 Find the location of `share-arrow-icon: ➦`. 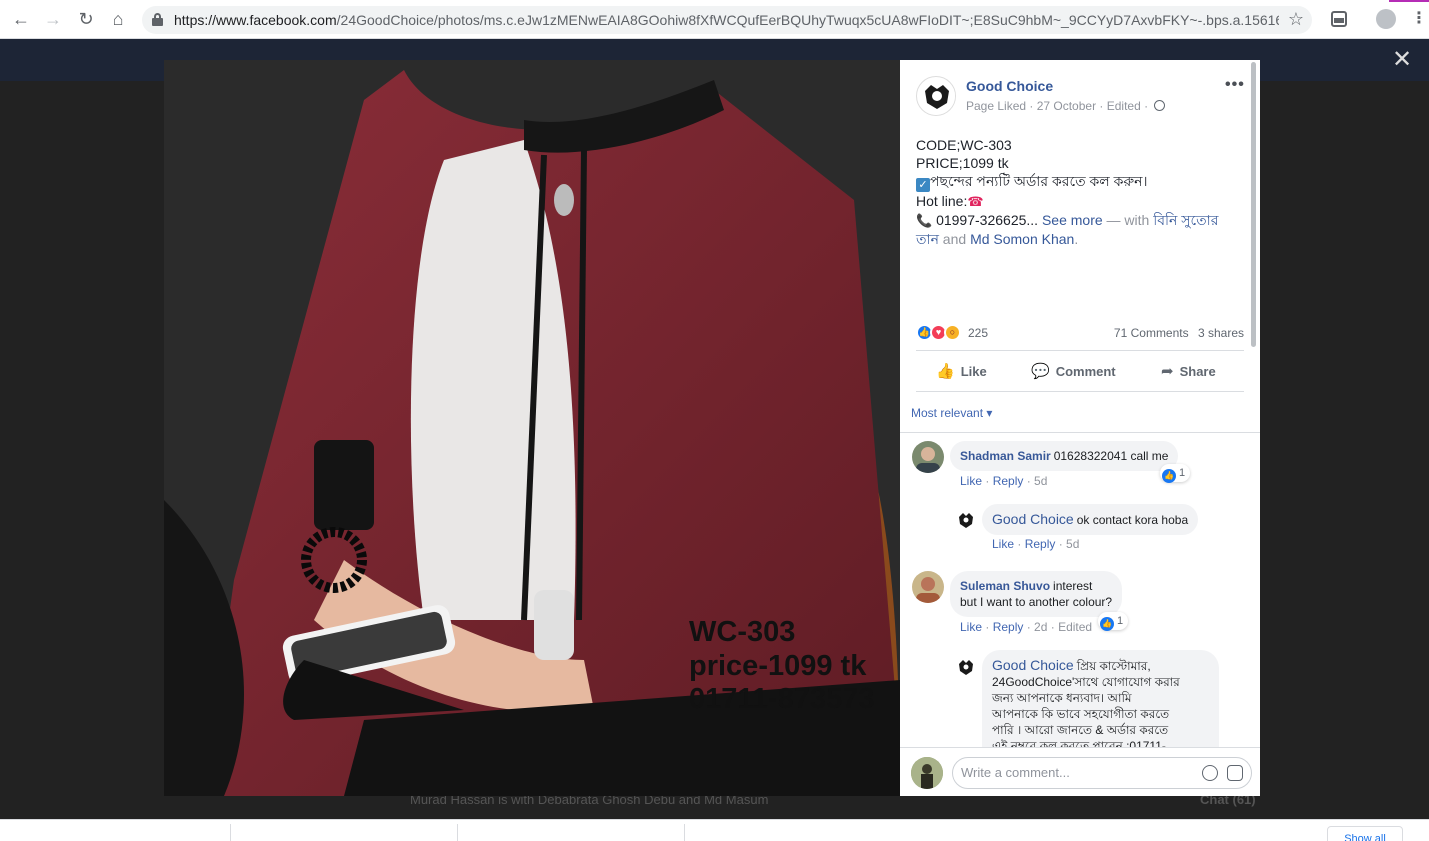

share-arrow-icon: ➦ is located at coordinates (1167, 371).